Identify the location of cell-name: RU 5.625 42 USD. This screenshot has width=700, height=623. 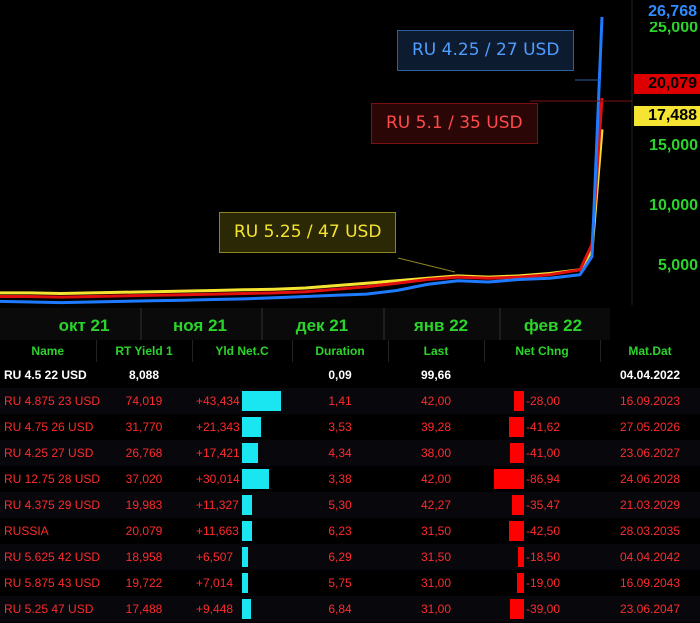
(50, 557).